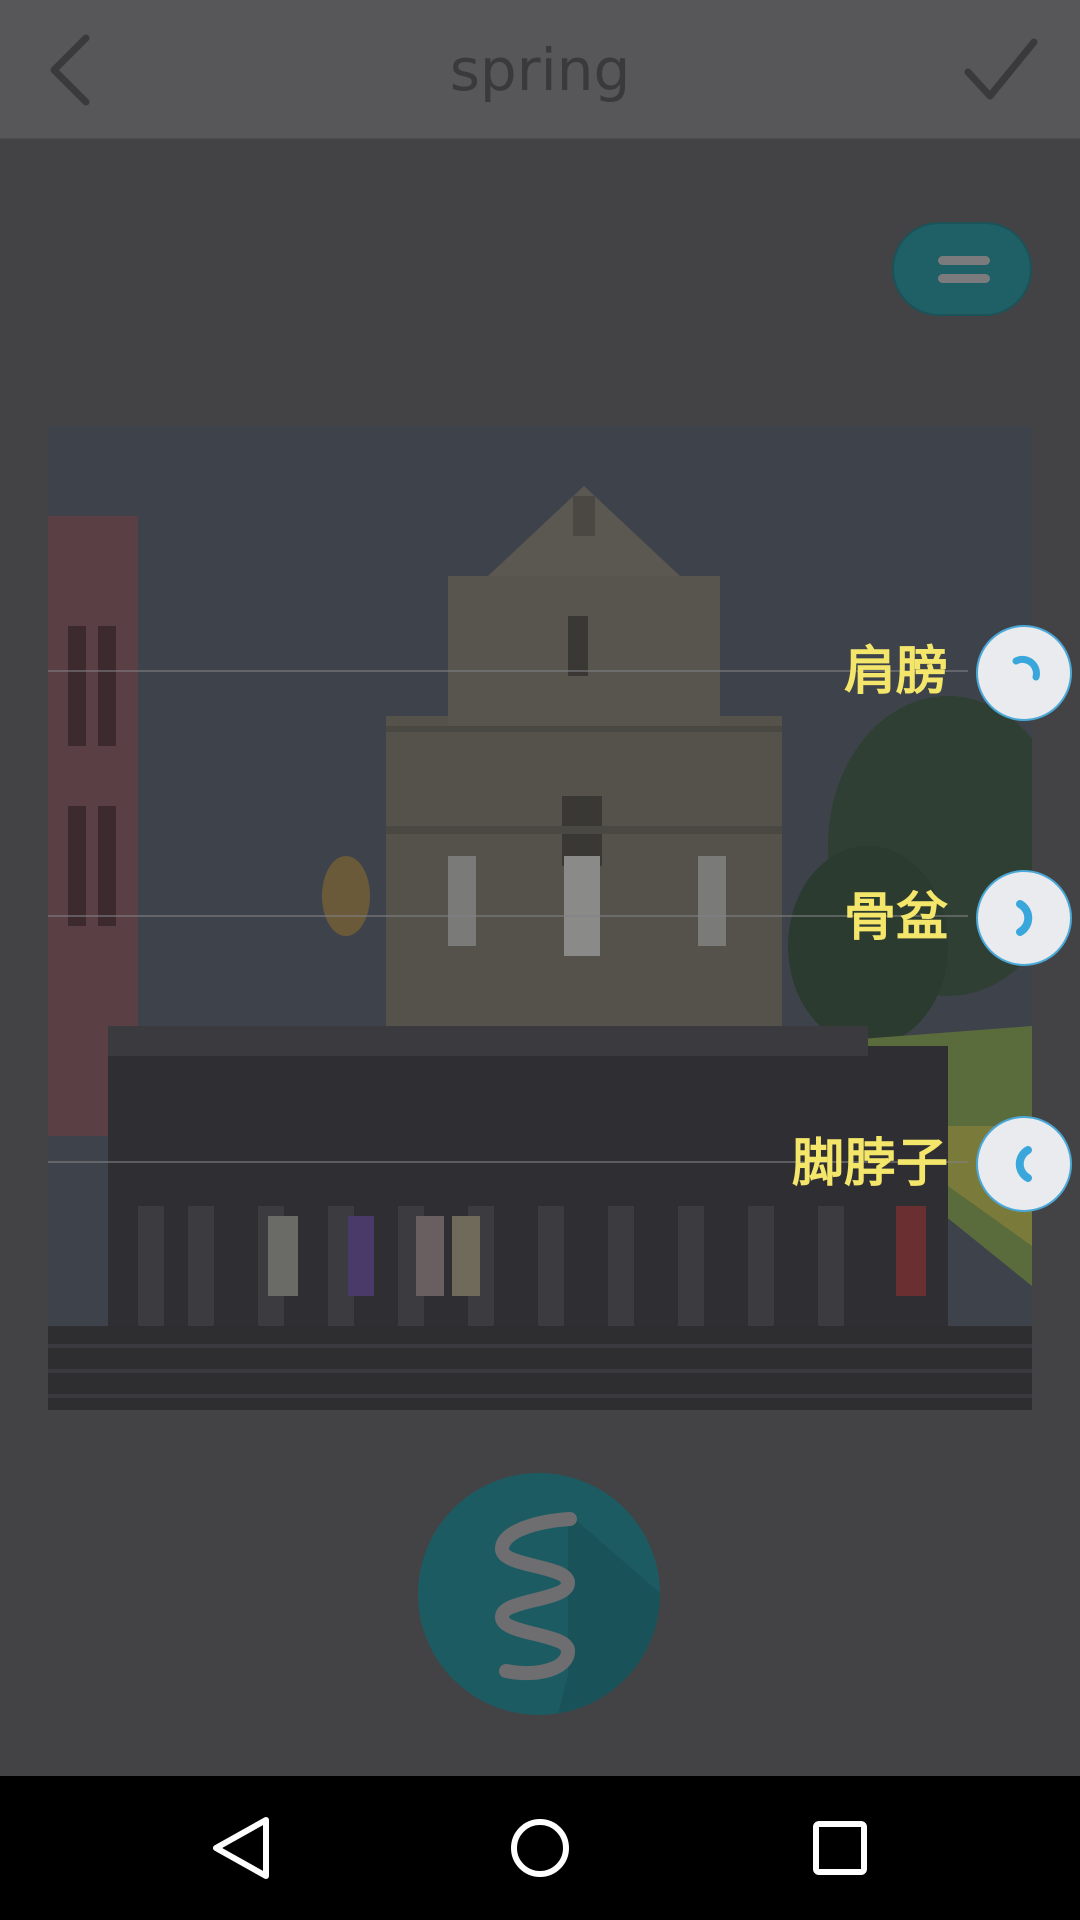  I want to click on page-title: spring, so click(540, 70).